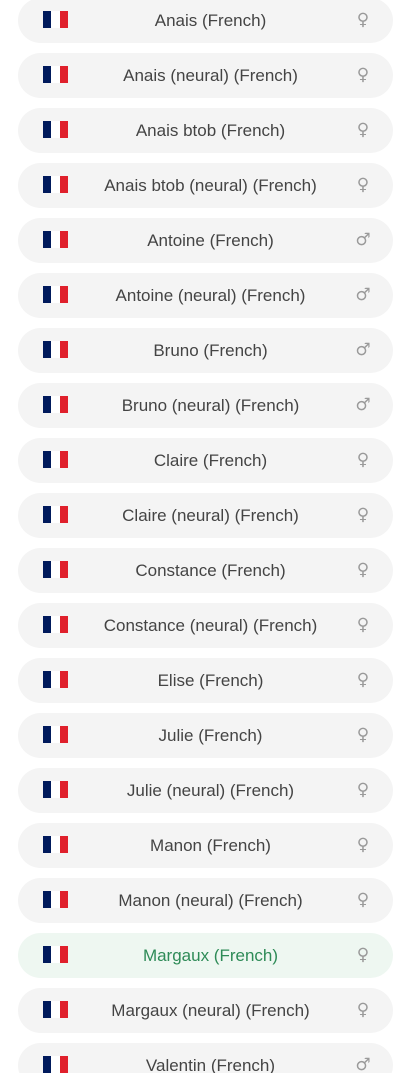 This screenshot has width=400, height=1073. Describe the element at coordinates (210, 515) in the screenshot. I see `voice-name: Claire (neural) (French)` at that location.